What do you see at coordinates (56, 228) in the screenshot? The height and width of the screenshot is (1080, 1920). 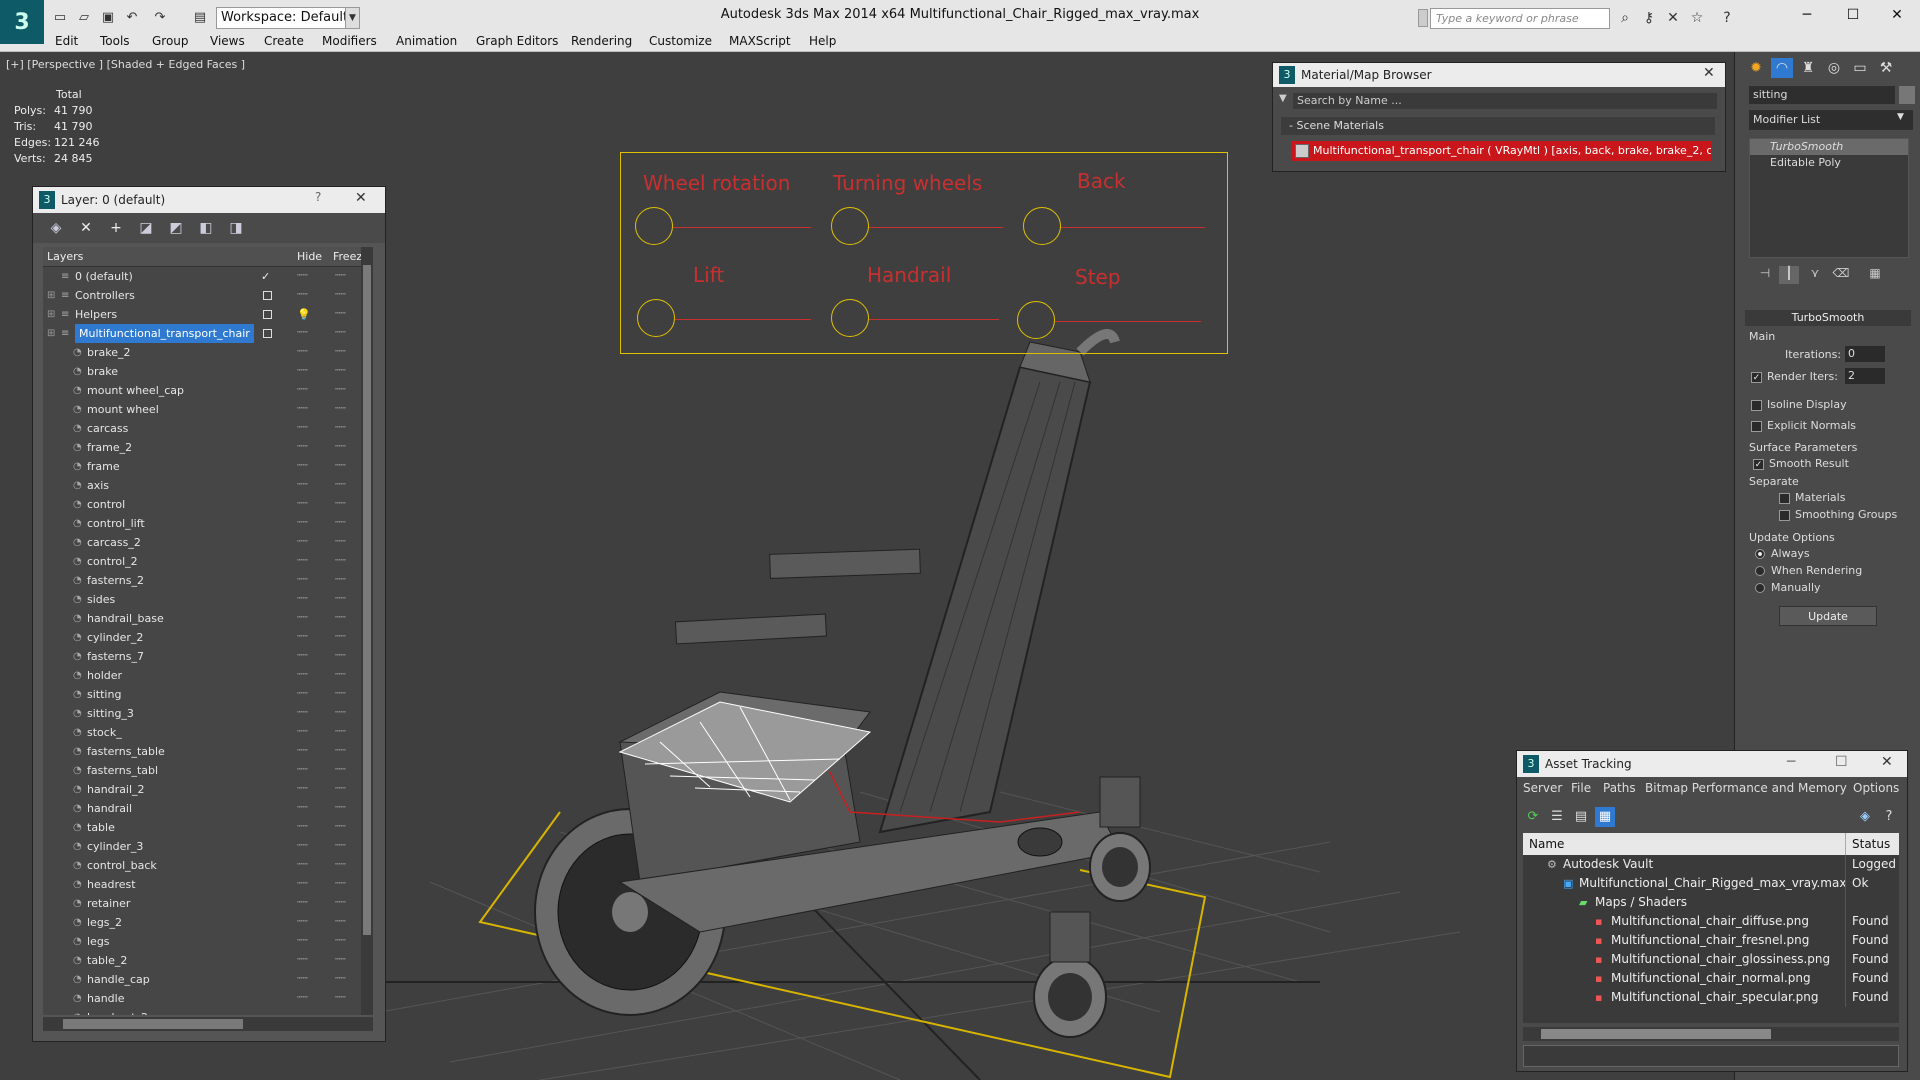 I see `new-layer-icon: ◈` at bounding box center [56, 228].